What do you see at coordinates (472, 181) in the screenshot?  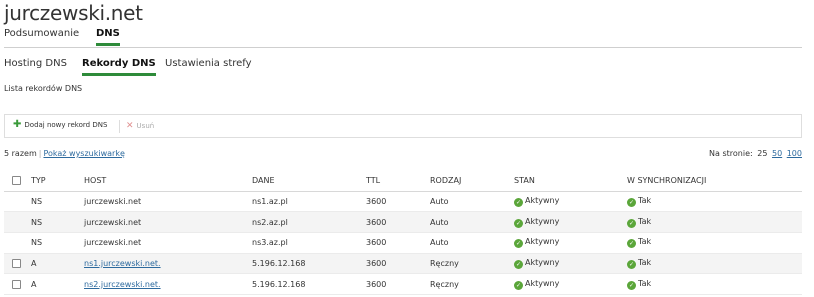 I see `header-rodzaj: RODZAJ` at bounding box center [472, 181].